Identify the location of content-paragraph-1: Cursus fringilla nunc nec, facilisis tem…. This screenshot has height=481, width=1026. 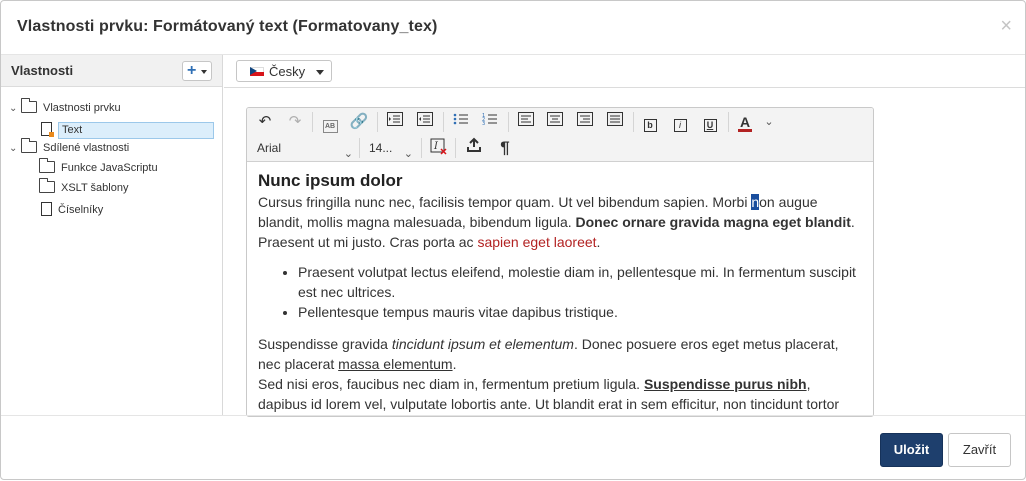
(556, 222).